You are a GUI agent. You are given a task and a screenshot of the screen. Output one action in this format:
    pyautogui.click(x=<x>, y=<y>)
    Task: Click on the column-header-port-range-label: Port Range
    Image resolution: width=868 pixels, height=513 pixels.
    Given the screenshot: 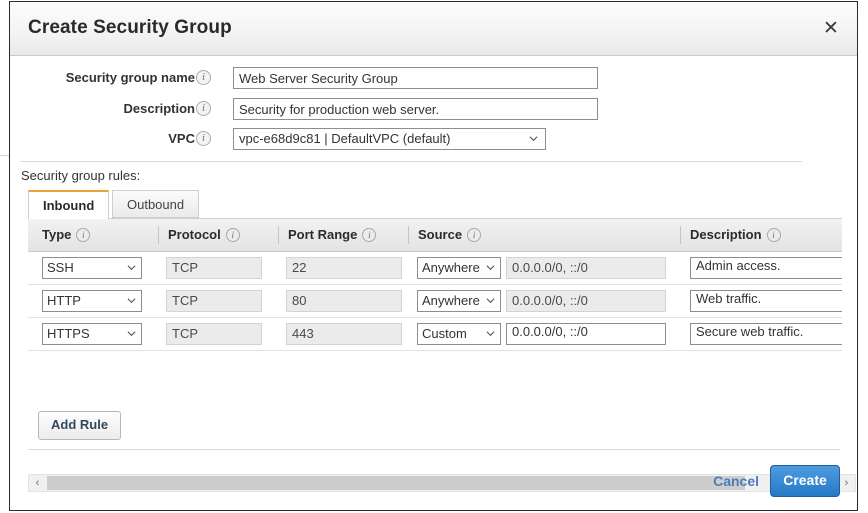 What is the action you would take?
    pyautogui.click(x=323, y=234)
    